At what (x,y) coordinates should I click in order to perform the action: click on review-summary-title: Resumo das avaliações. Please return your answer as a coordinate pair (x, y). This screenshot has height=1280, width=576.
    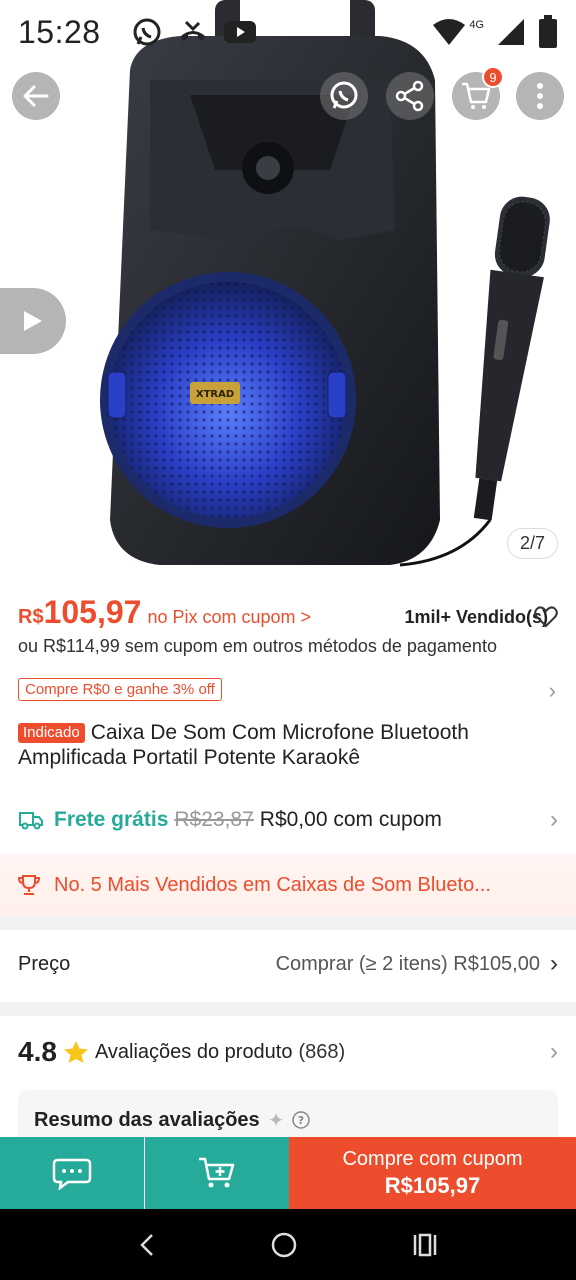
    Looking at the image, I should click on (147, 1119).